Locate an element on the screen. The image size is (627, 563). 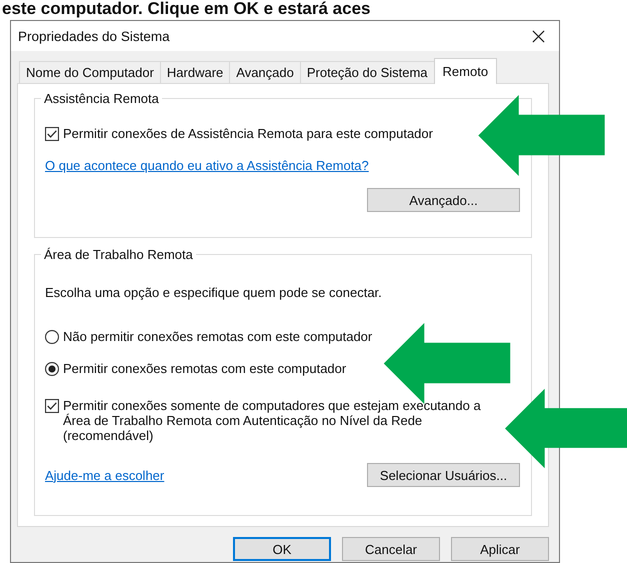
checkbox-label: Permitir conexões de Assistência Remota para este computador is located at coordinates (248, 133).